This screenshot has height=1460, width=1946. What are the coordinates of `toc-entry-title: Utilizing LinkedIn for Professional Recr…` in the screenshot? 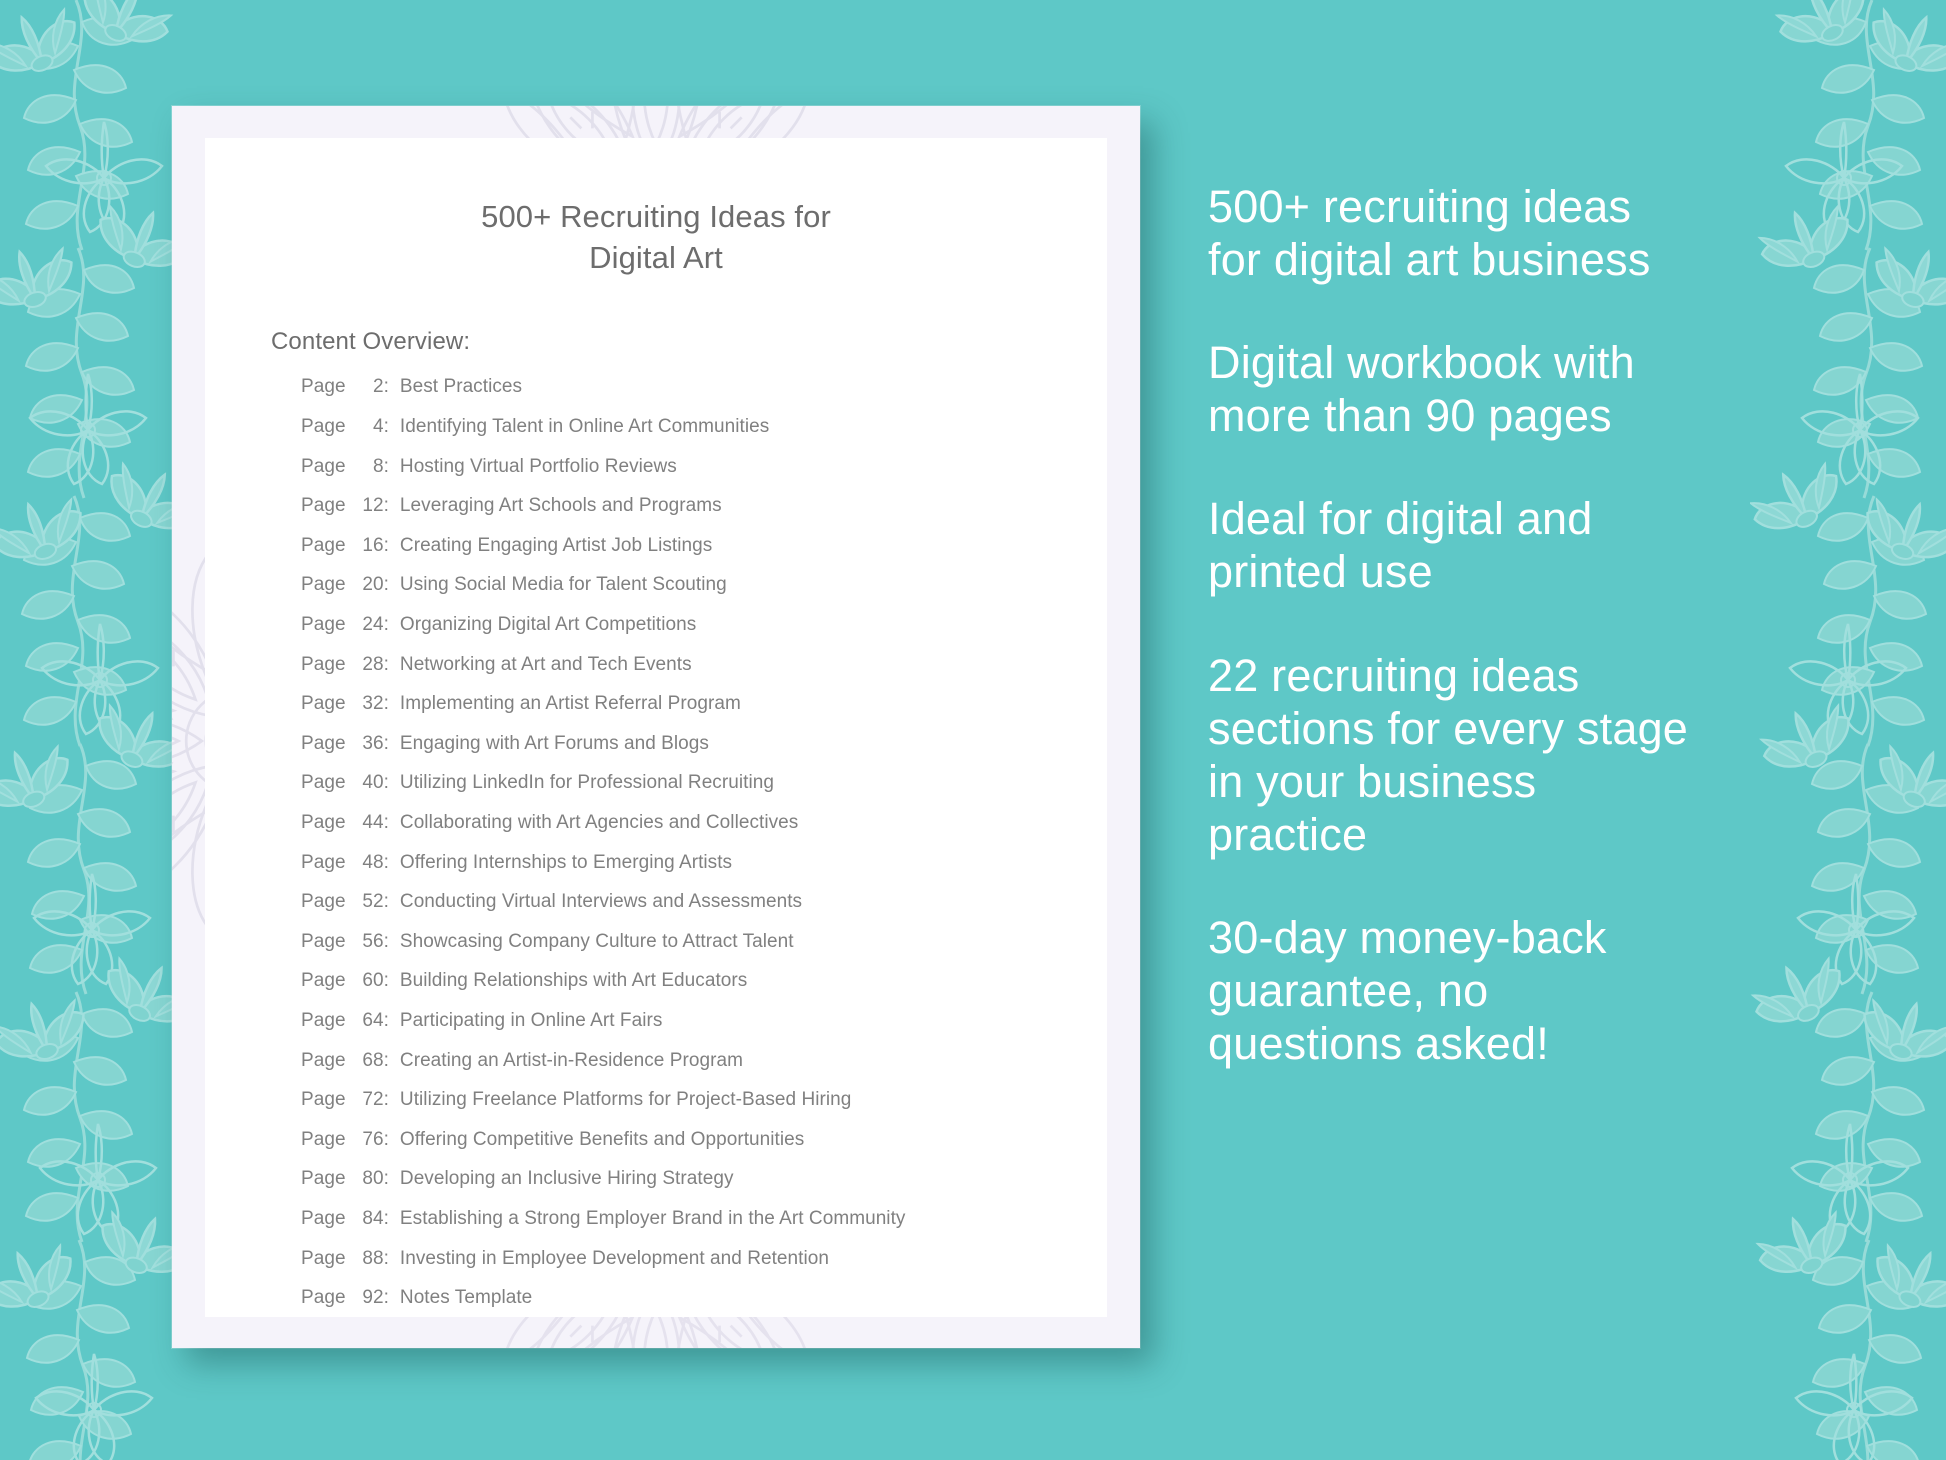 It's located at (586, 783).